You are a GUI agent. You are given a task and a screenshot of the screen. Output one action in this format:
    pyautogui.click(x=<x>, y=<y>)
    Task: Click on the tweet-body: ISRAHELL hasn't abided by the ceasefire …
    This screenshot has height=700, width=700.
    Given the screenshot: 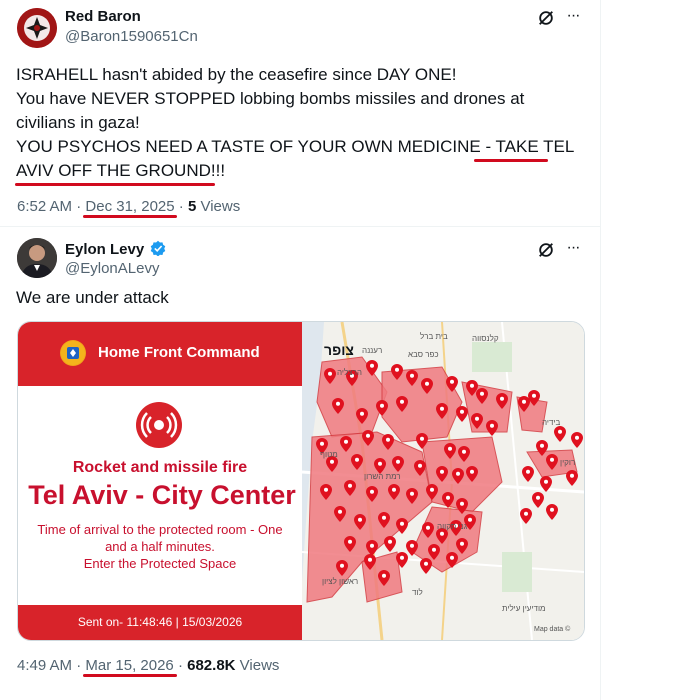 What is the action you would take?
    pyautogui.click(x=301, y=123)
    